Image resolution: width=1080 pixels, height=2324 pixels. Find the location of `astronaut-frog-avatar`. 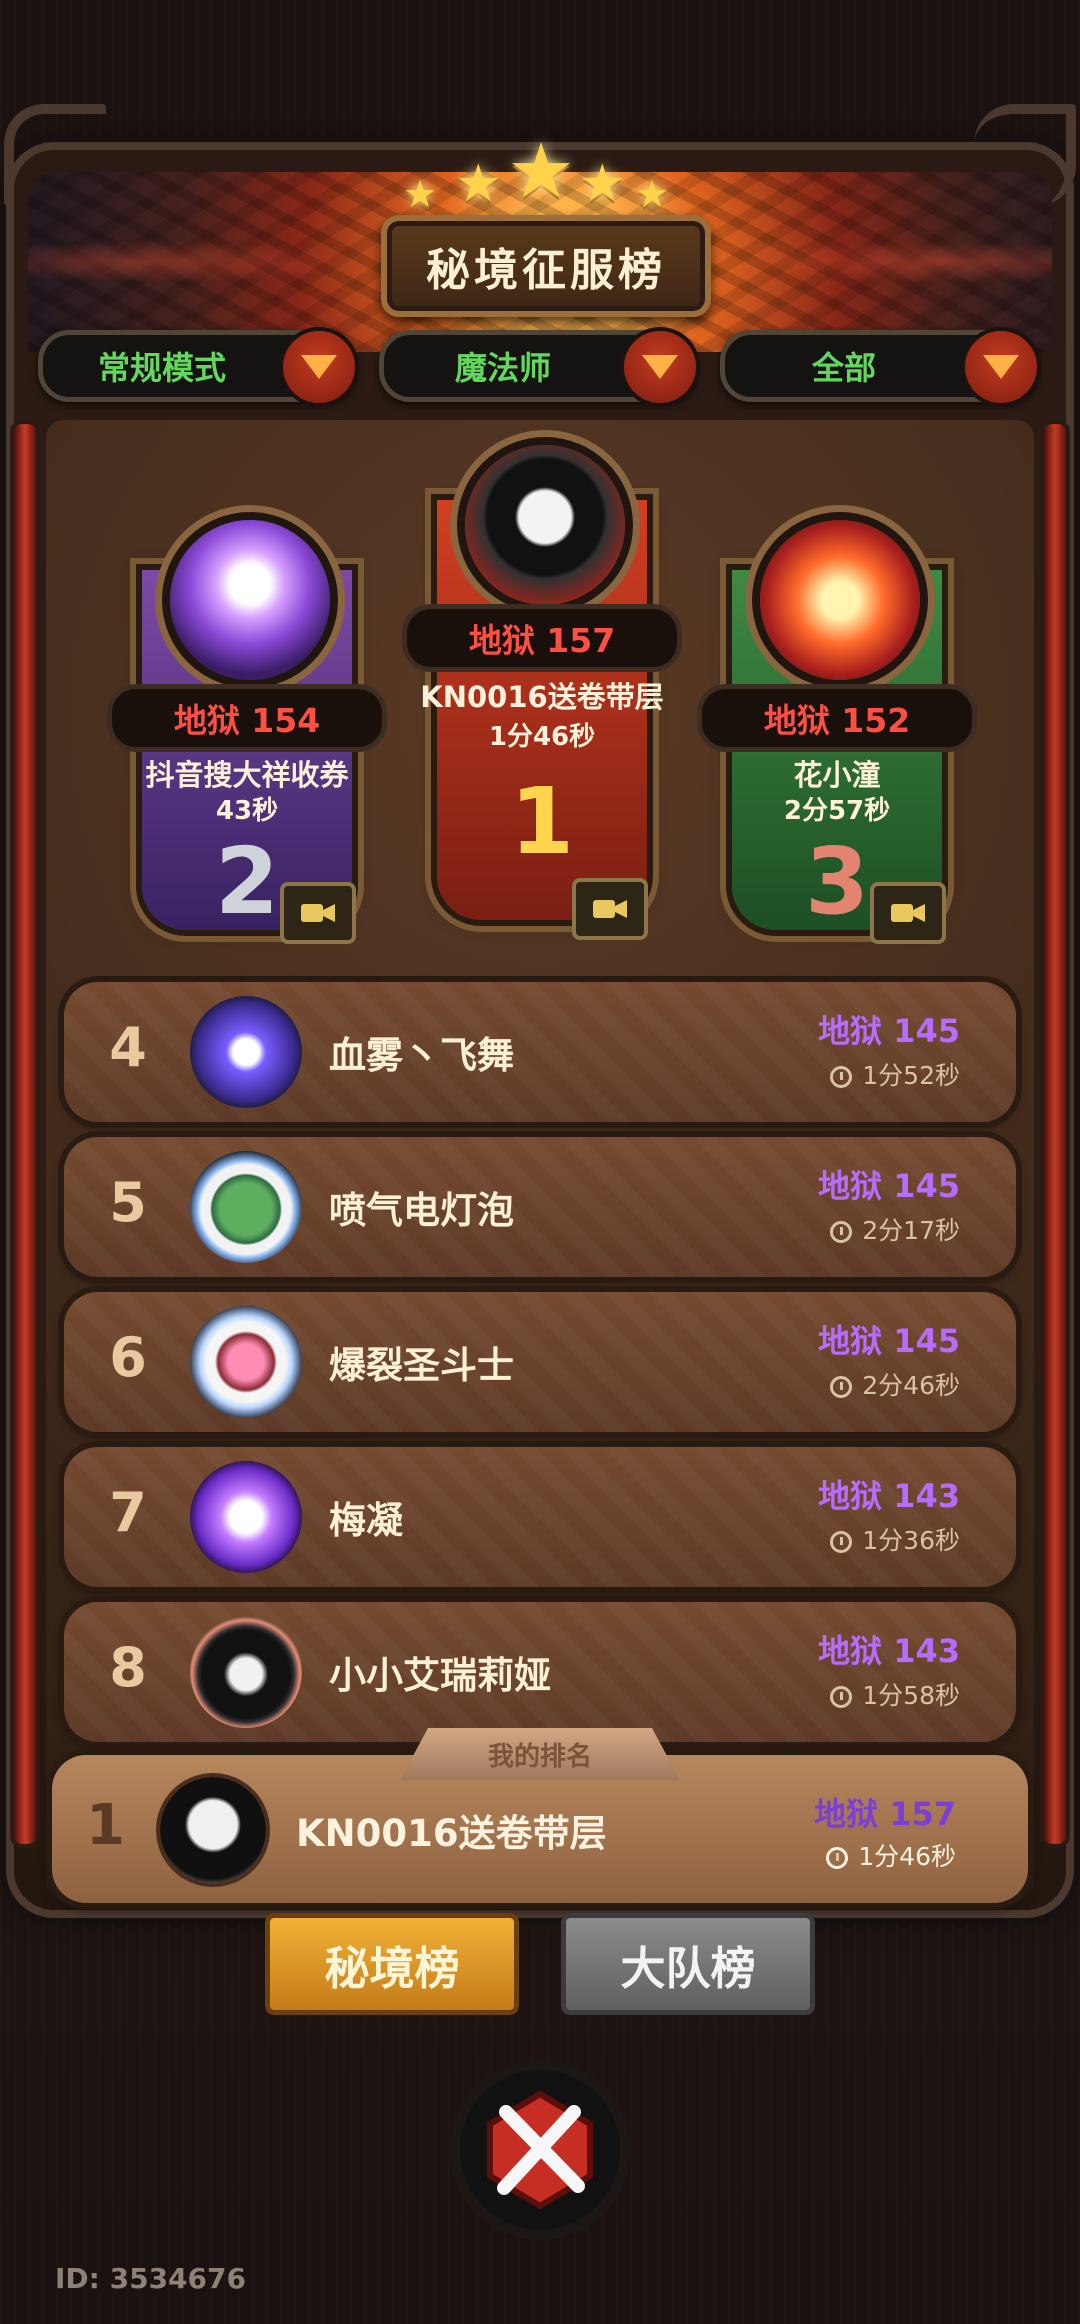

astronaut-frog-avatar is located at coordinates (246, 1207).